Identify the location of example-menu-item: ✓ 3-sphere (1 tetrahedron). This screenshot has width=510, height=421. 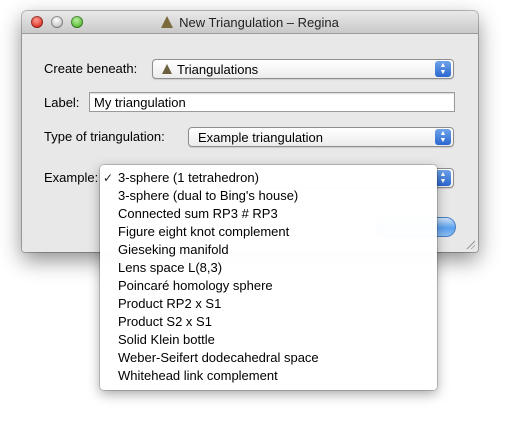
(268, 178).